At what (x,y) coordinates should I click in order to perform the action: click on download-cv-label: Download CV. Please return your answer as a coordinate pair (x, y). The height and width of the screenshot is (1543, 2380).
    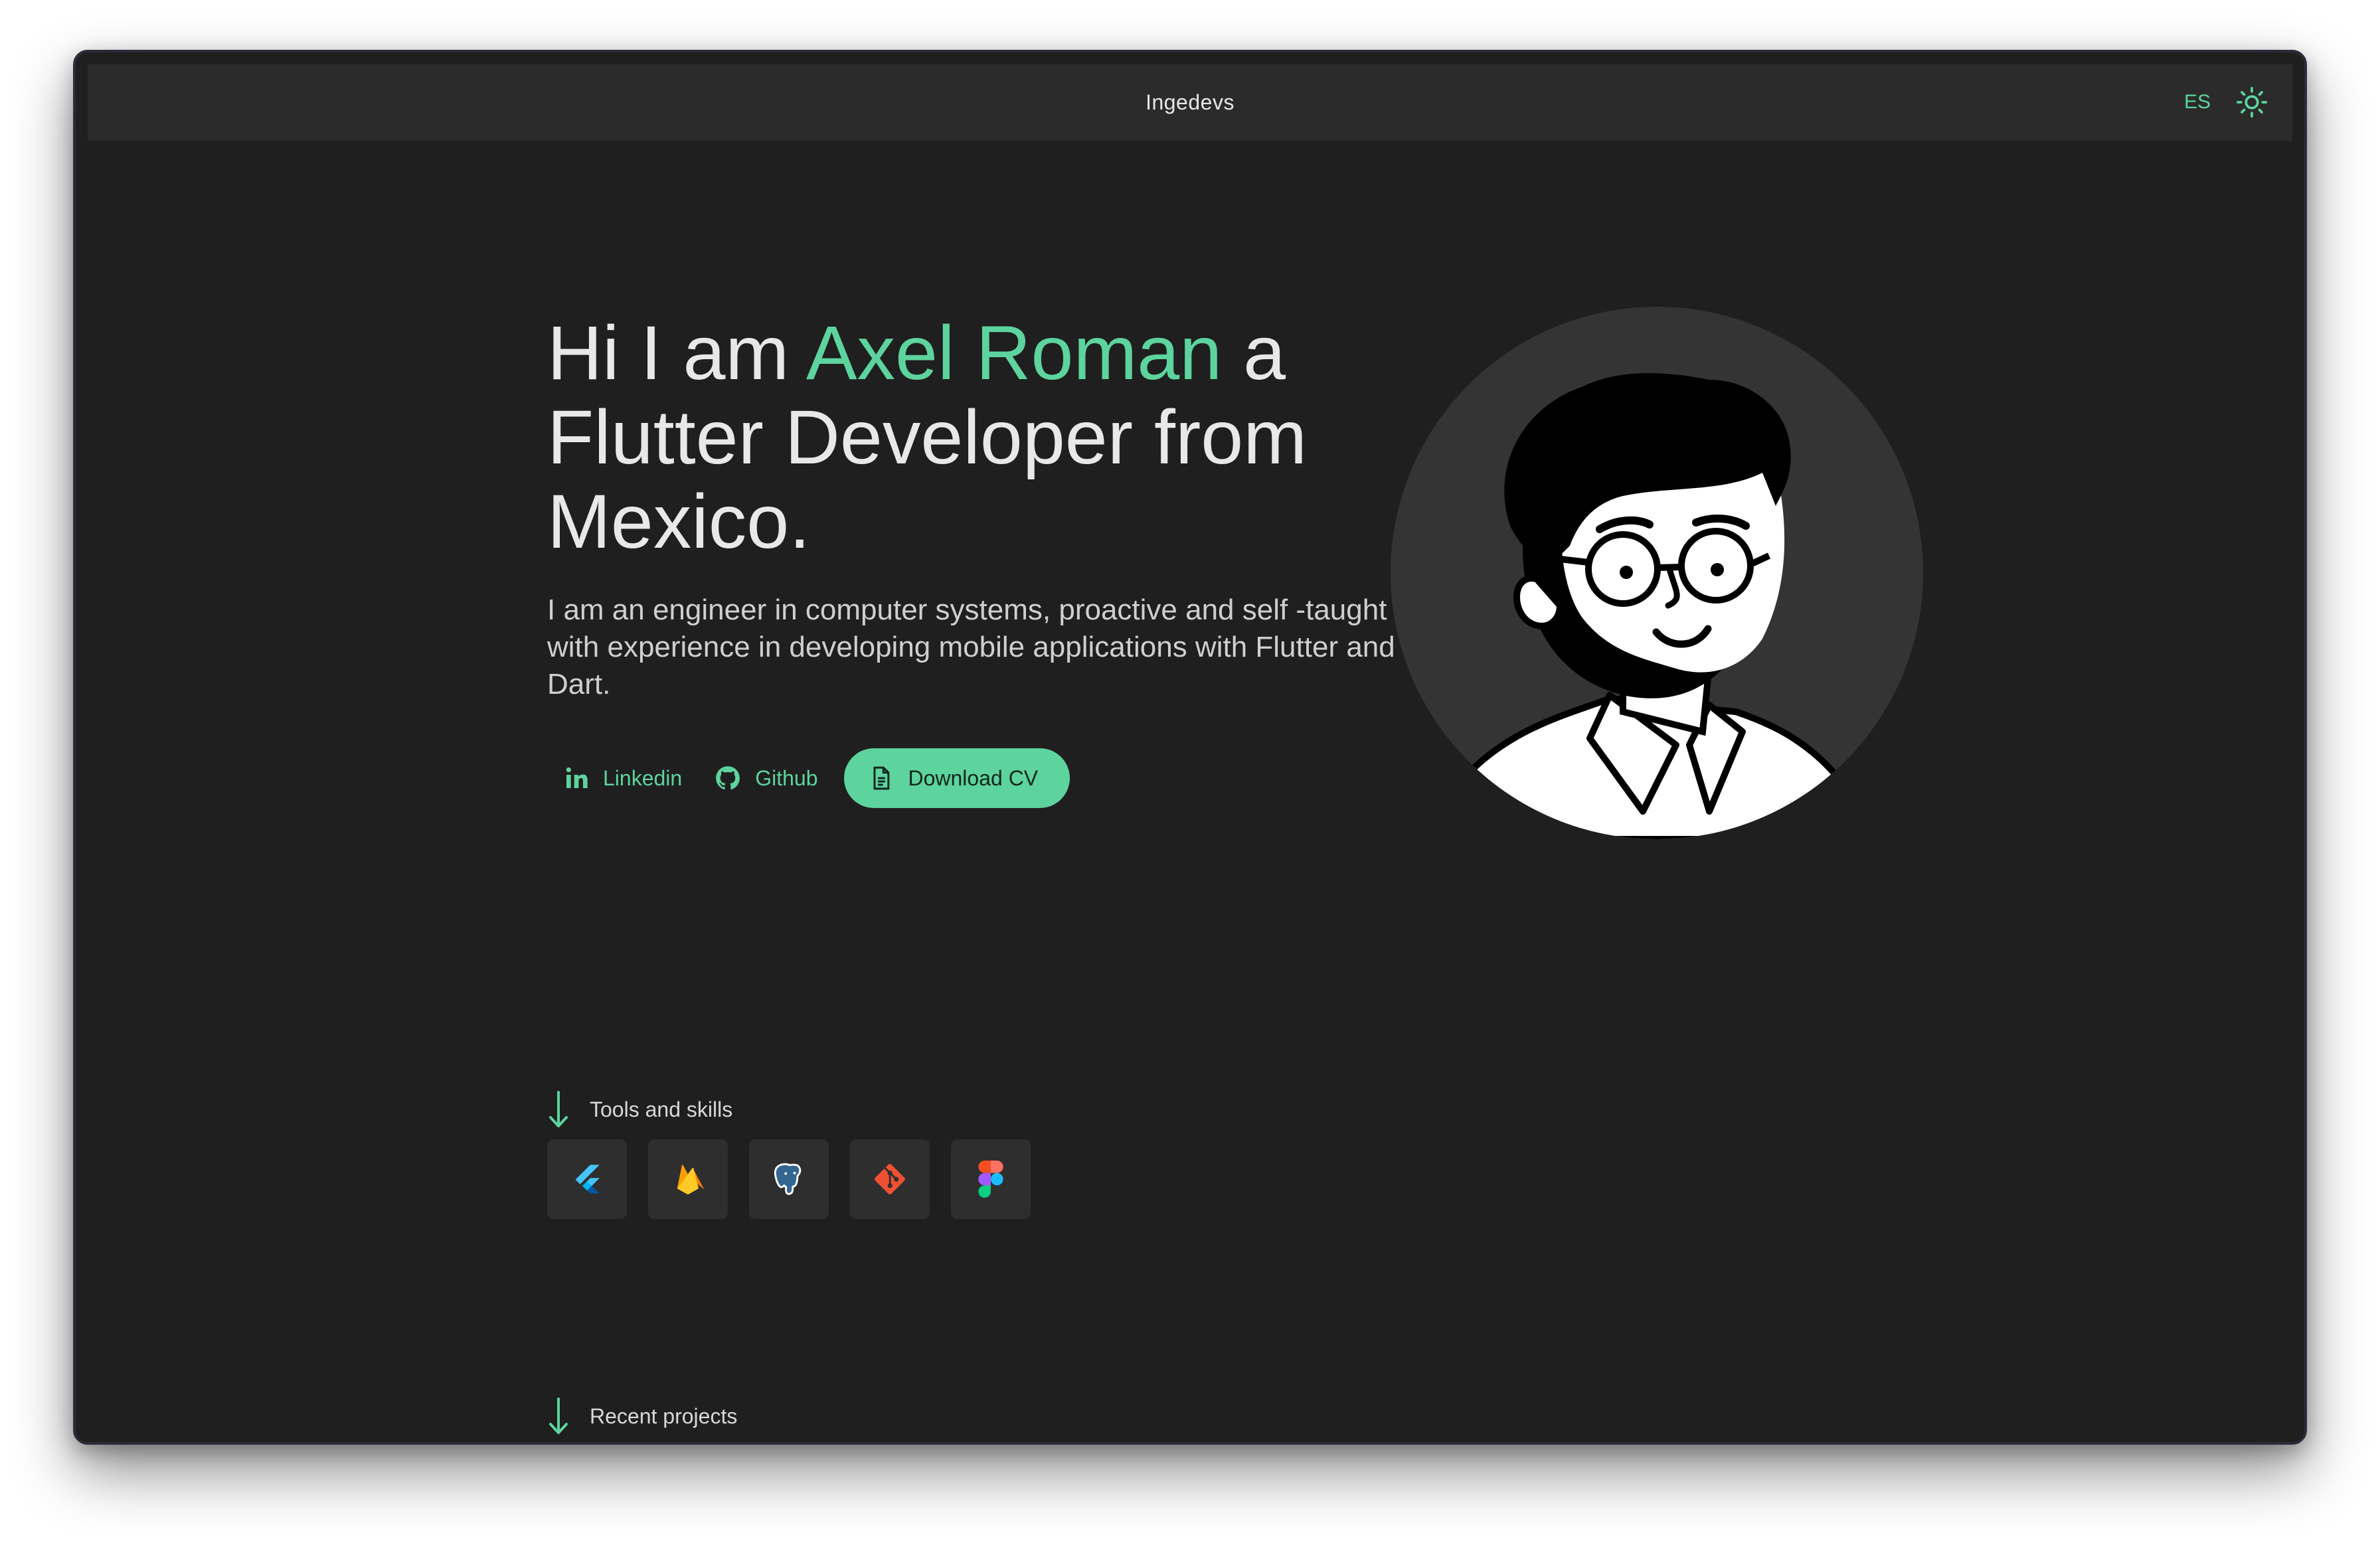
    Looking at the image, I should click on (973, 778).